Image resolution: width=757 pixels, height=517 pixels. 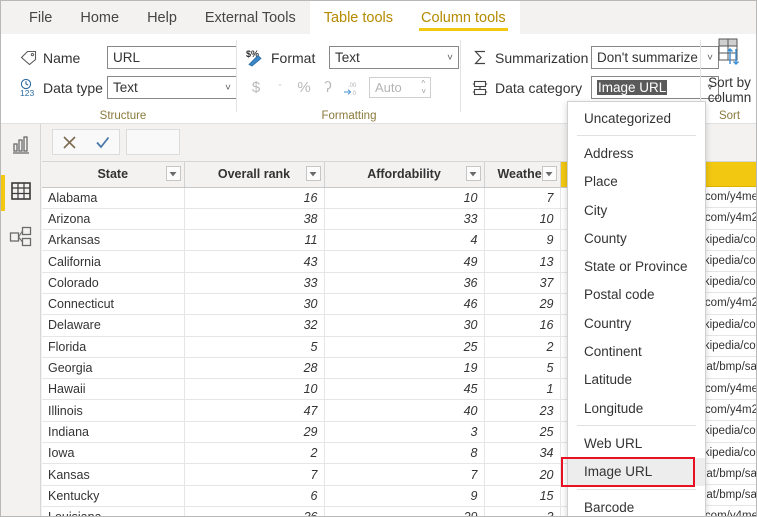 What do you see at coordinates (113, 219) in the screenshot?
I see `cell-state: Arizona` at bounding box center [113, 219].